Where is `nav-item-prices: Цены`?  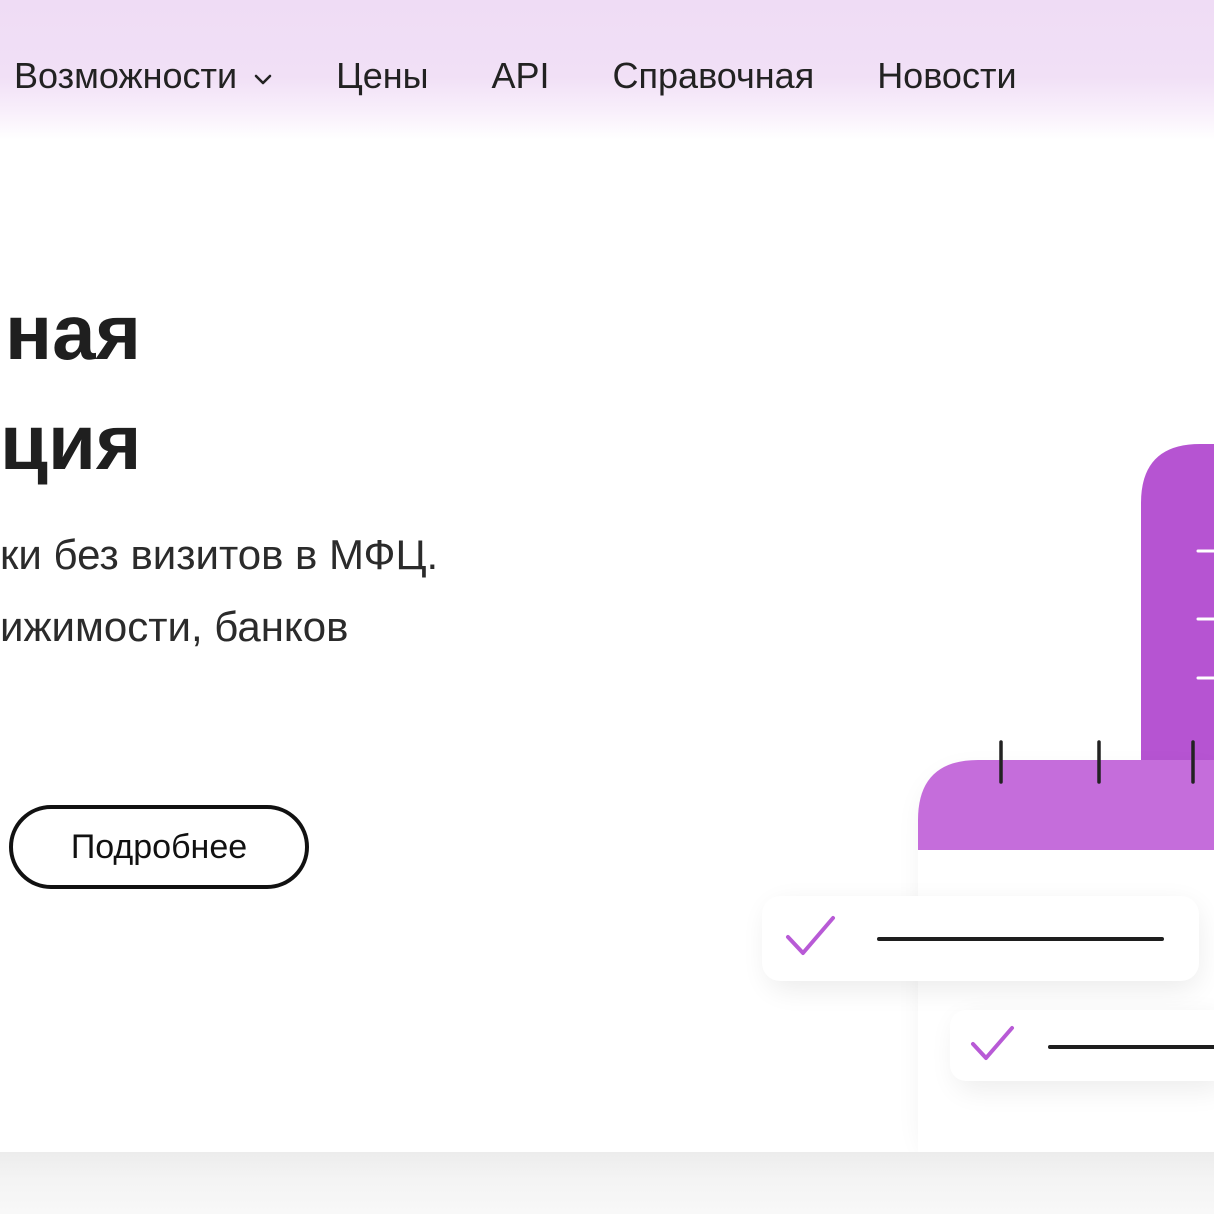 nav-item-prices: Цены is located at coordinates (382, 76).